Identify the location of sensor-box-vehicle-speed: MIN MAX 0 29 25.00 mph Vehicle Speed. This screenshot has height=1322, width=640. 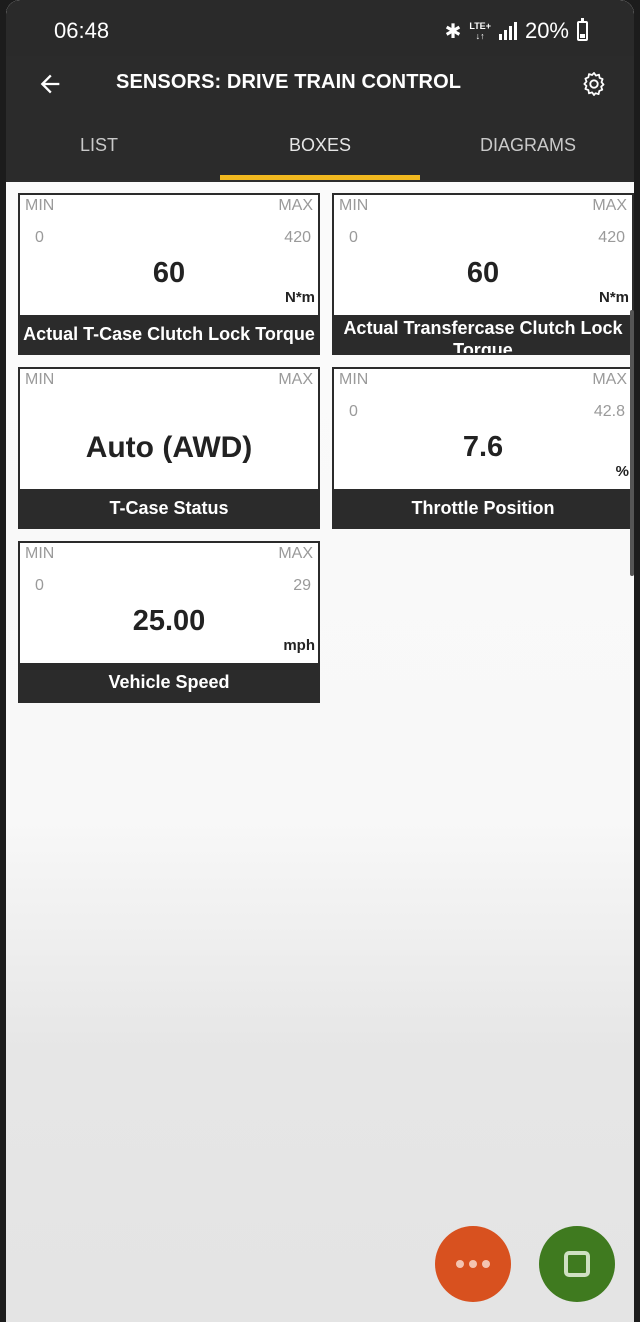
(169, 622).